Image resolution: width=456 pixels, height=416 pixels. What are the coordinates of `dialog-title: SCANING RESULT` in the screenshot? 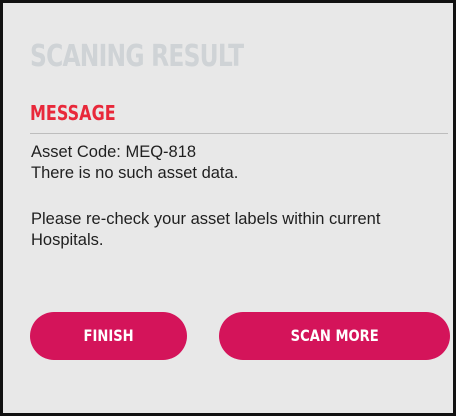 It's located at (137, 56).